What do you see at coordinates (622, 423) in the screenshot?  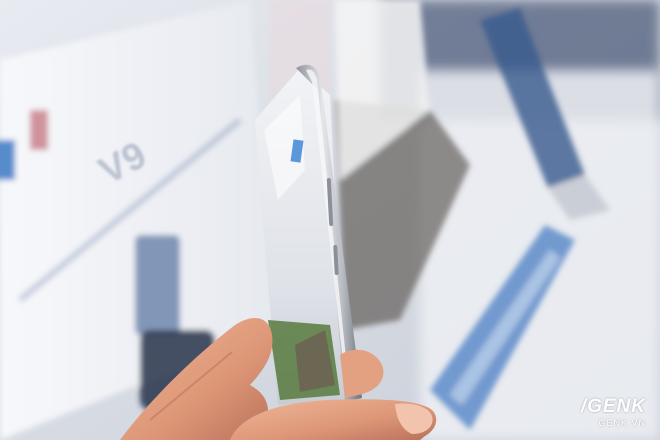 I see `genk-domain: GENK.VN` at bounding box center [622, 423].